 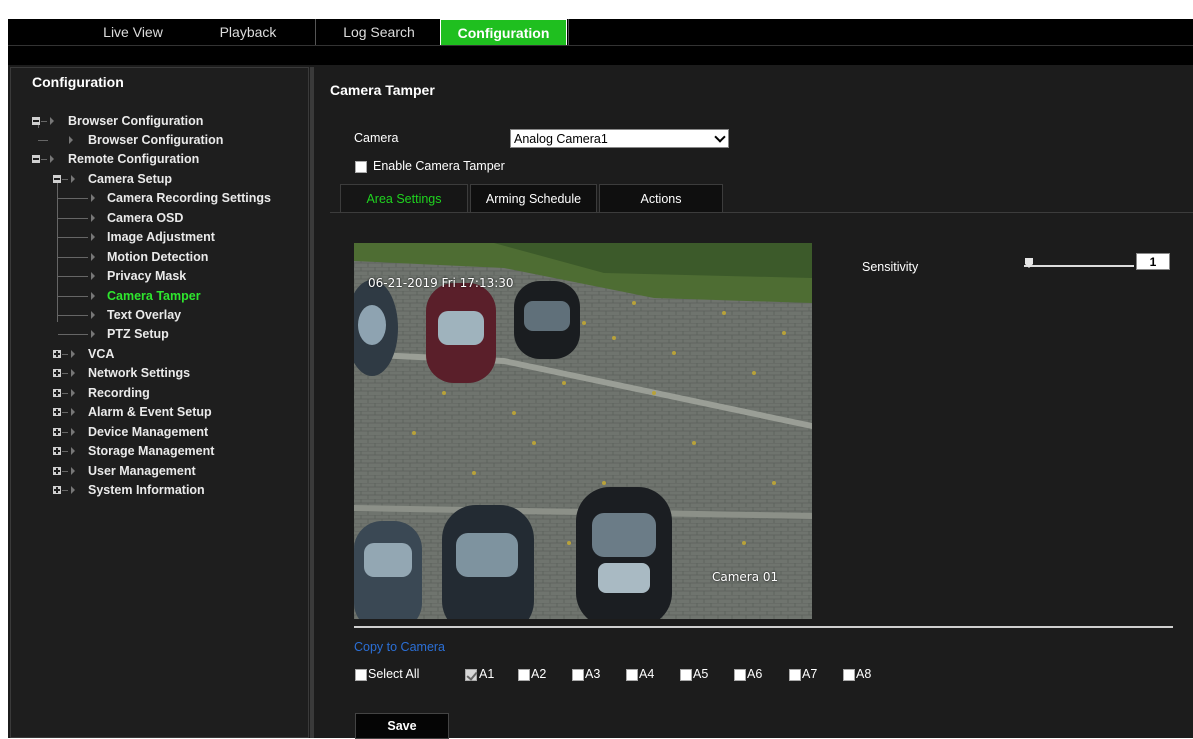 I want to click on tree-item-privacy-mask: Privacy Mask, so click(x=156, y=276).